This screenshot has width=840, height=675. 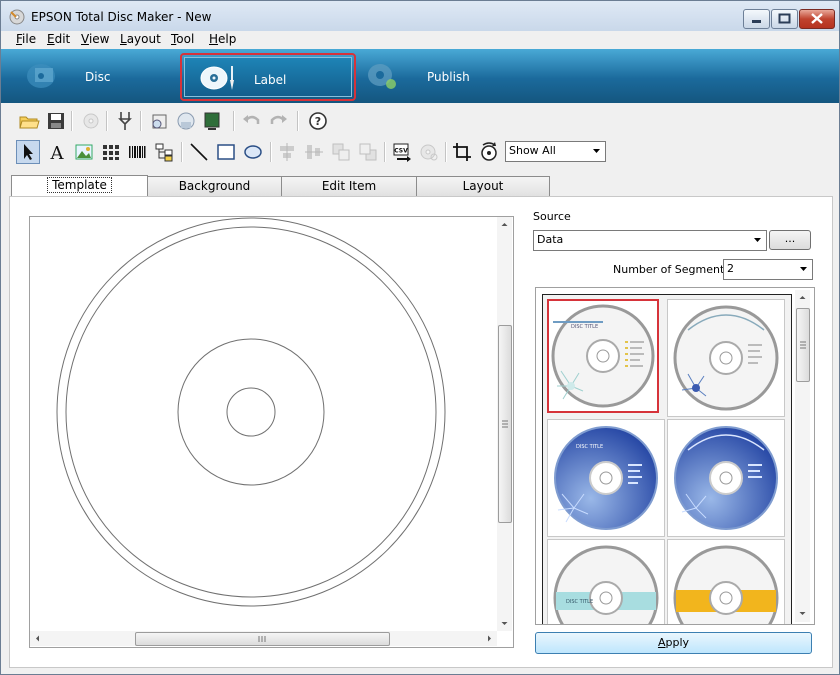 What do you see at coordinates (37, 638) in the screenshot?
I see `scroll-left-icon` at bounding box center [37, 638].